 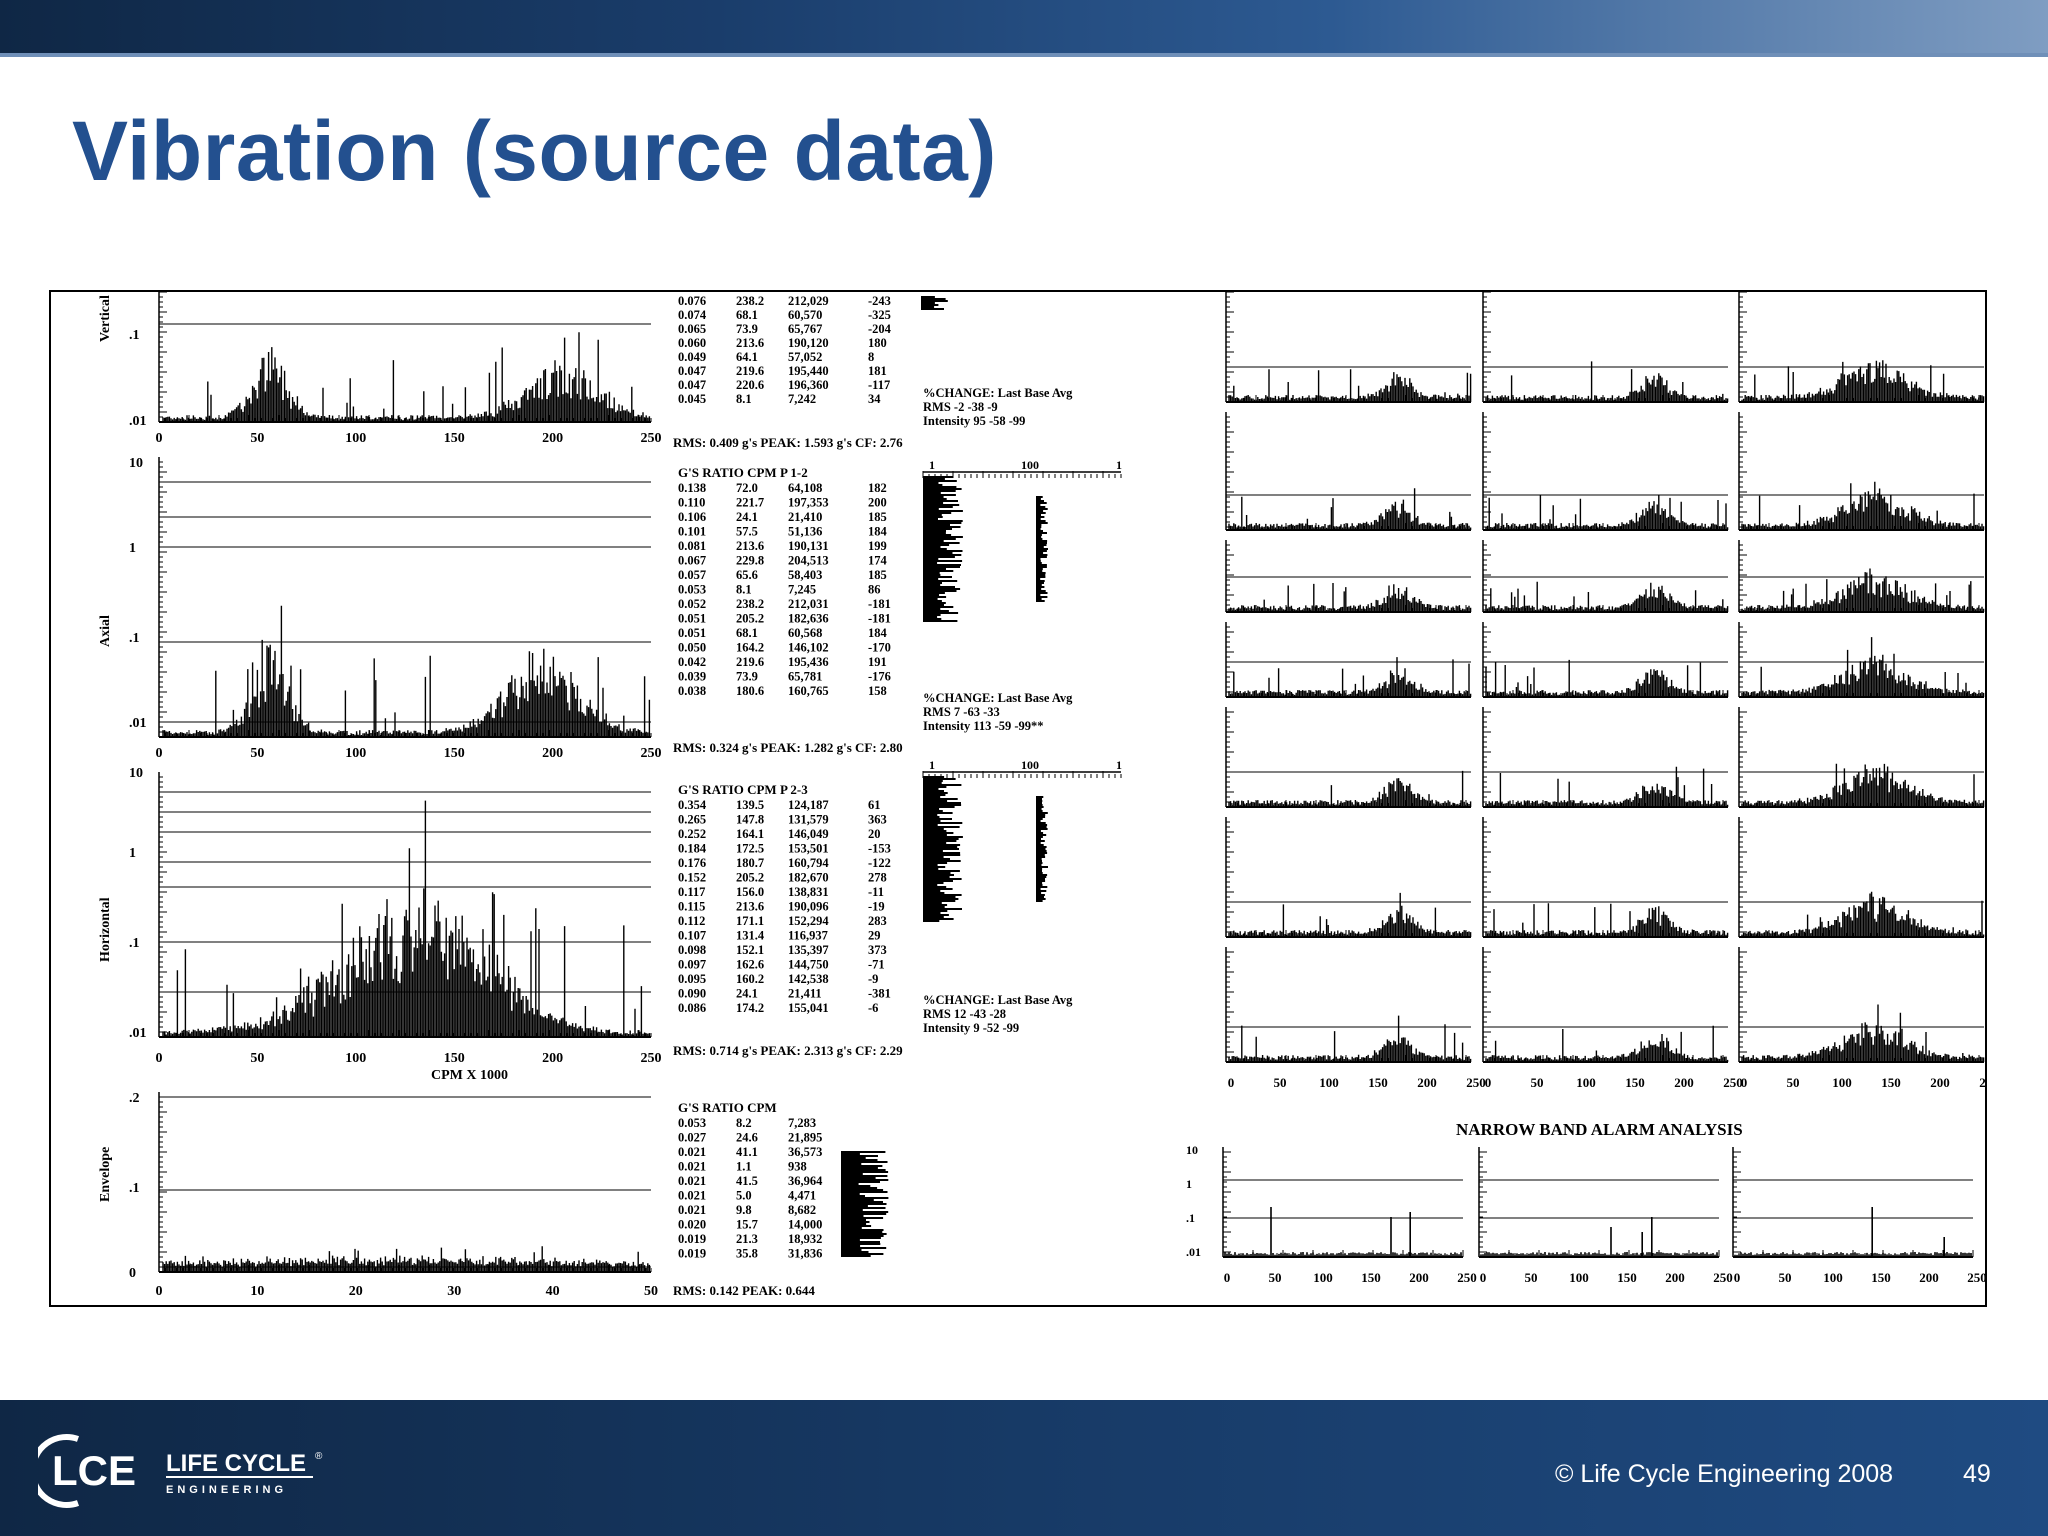 I want to click on table-1-cell: 182, so click(x=877, y=488).